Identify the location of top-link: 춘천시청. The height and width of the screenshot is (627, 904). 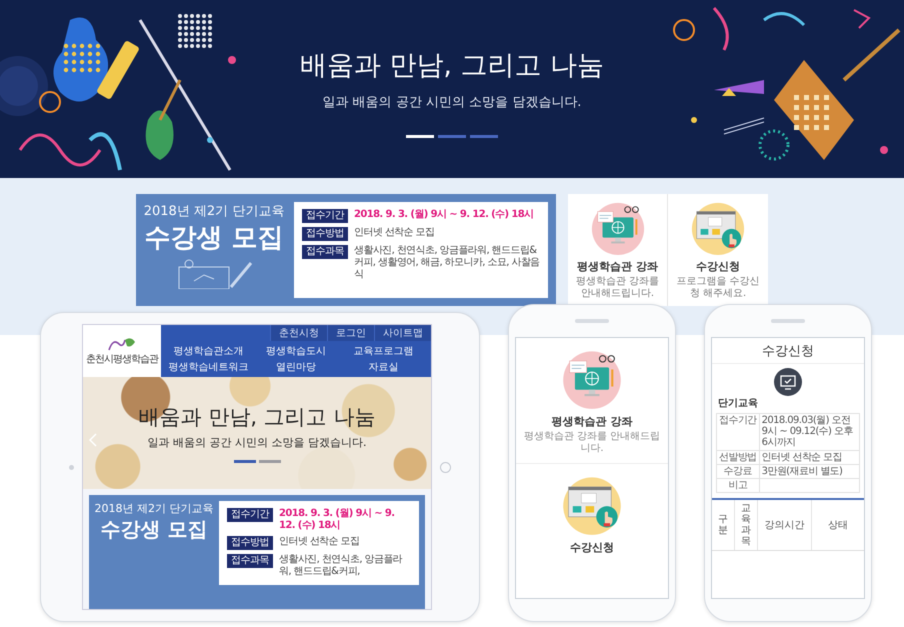
(298, 333).